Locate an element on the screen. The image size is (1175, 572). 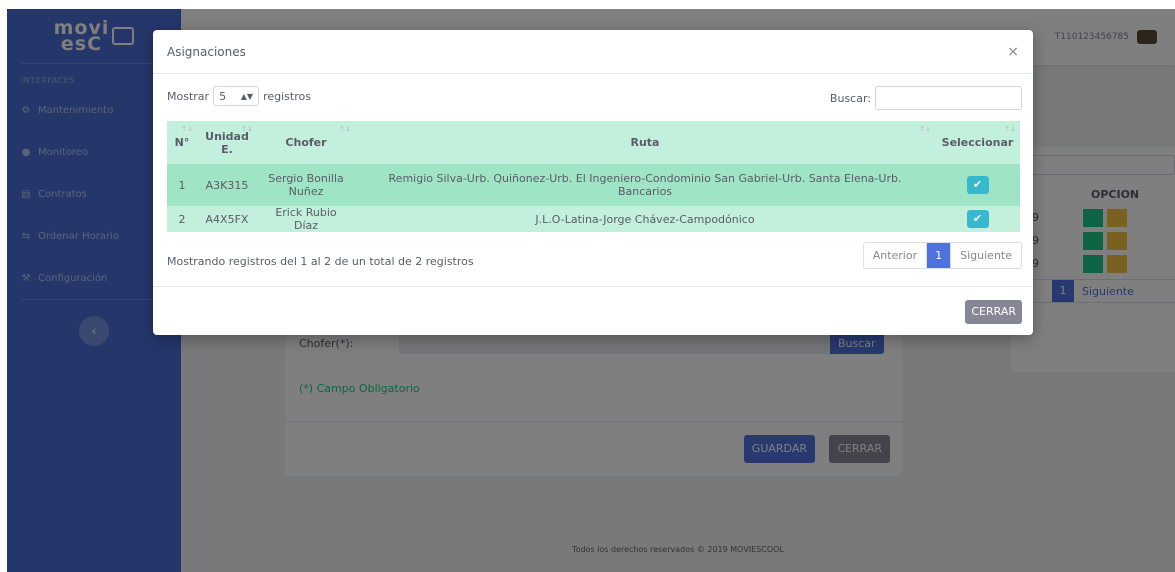
close-button: CERRAR is located at coordinates (993, 312).